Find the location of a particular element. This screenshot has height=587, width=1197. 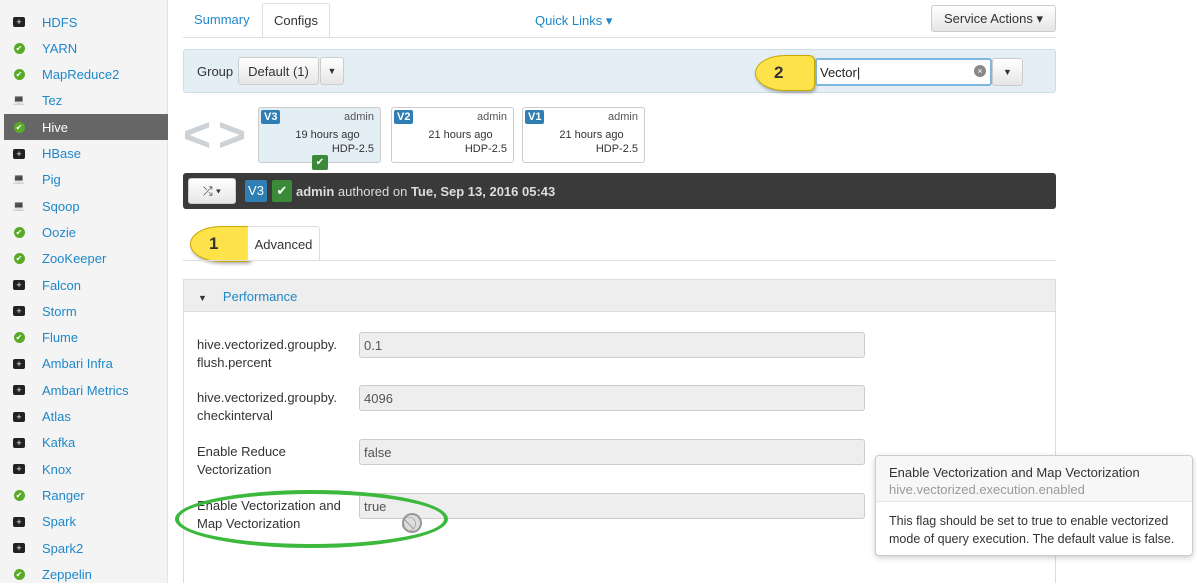

caret-down-icon: ▼ is located at coordinates (202, 298).